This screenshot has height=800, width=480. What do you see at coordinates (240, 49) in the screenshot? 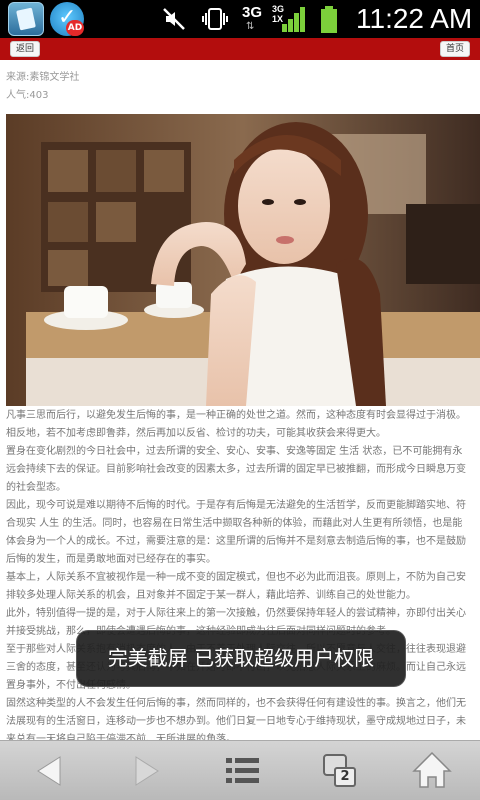
I see `top-nav-bar: 返回 首页` at bounding box center [240, 49].